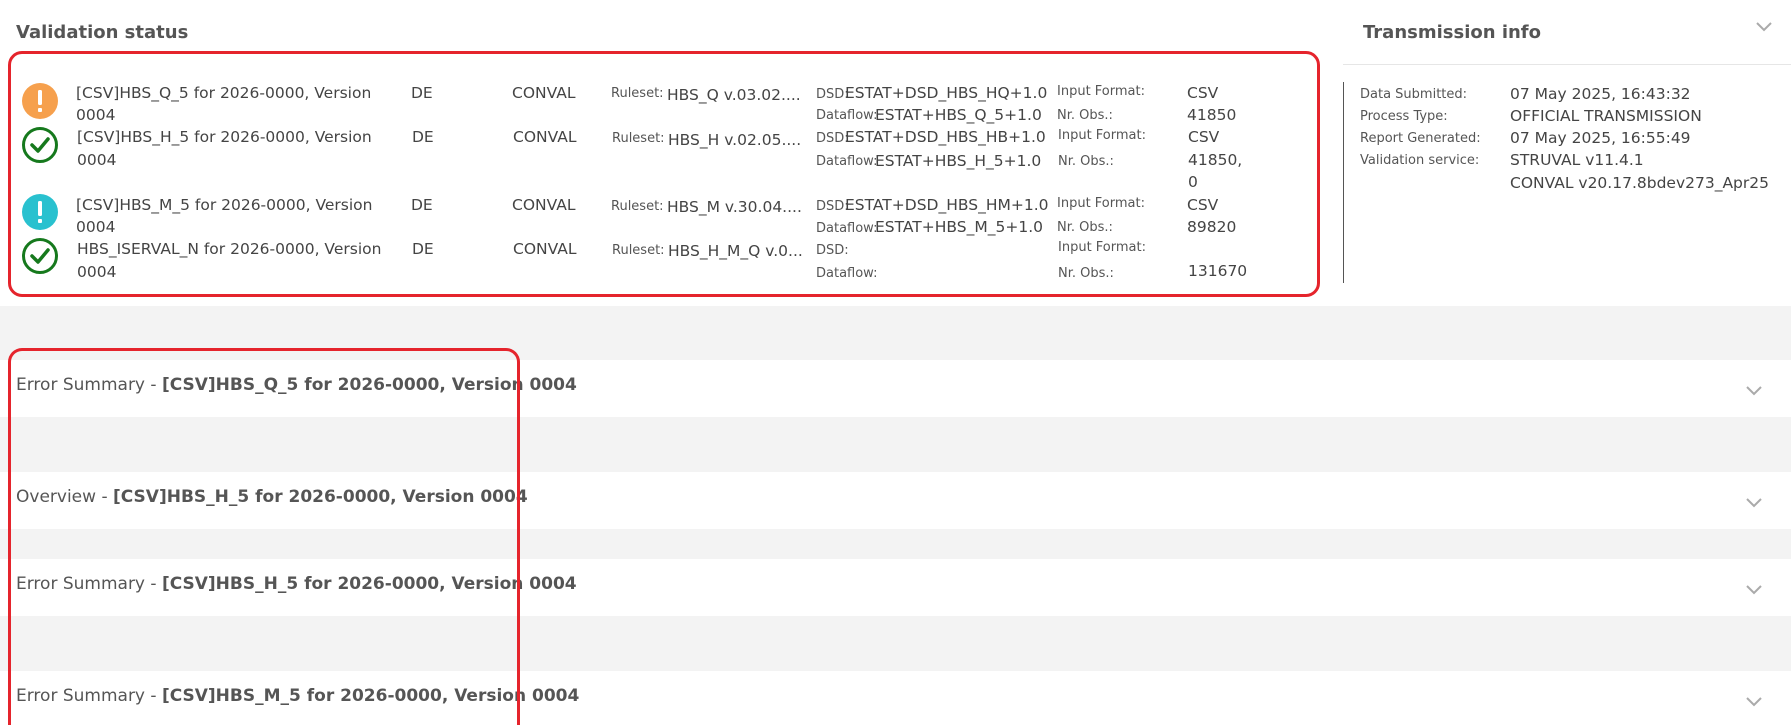  I want to click on validation-service-label: Validation service:, so click(1420, 160).